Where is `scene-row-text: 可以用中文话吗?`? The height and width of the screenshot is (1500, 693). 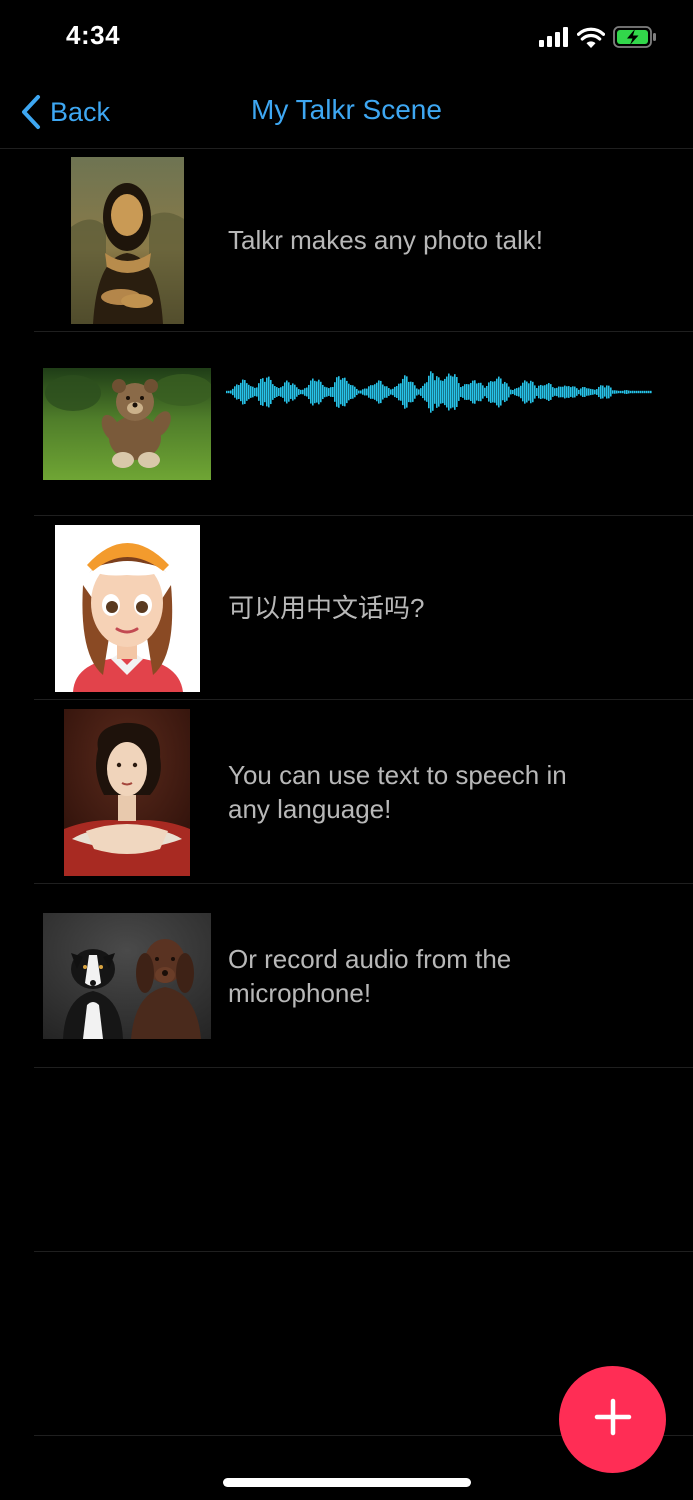
scene-row-text: 可以用中文话吗? is located at coordinates (326, 608).